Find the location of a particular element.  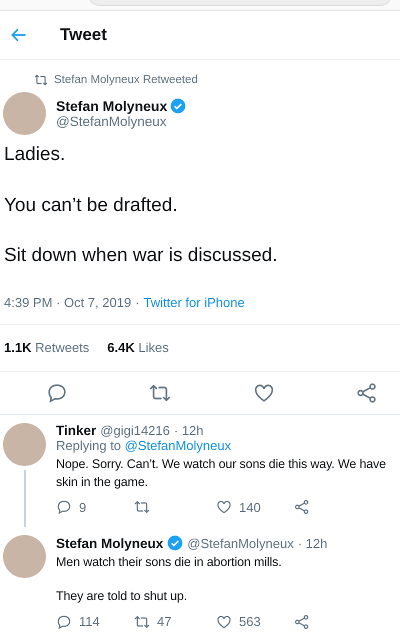

page-title: Tweet is located at coordinates (83, 35).